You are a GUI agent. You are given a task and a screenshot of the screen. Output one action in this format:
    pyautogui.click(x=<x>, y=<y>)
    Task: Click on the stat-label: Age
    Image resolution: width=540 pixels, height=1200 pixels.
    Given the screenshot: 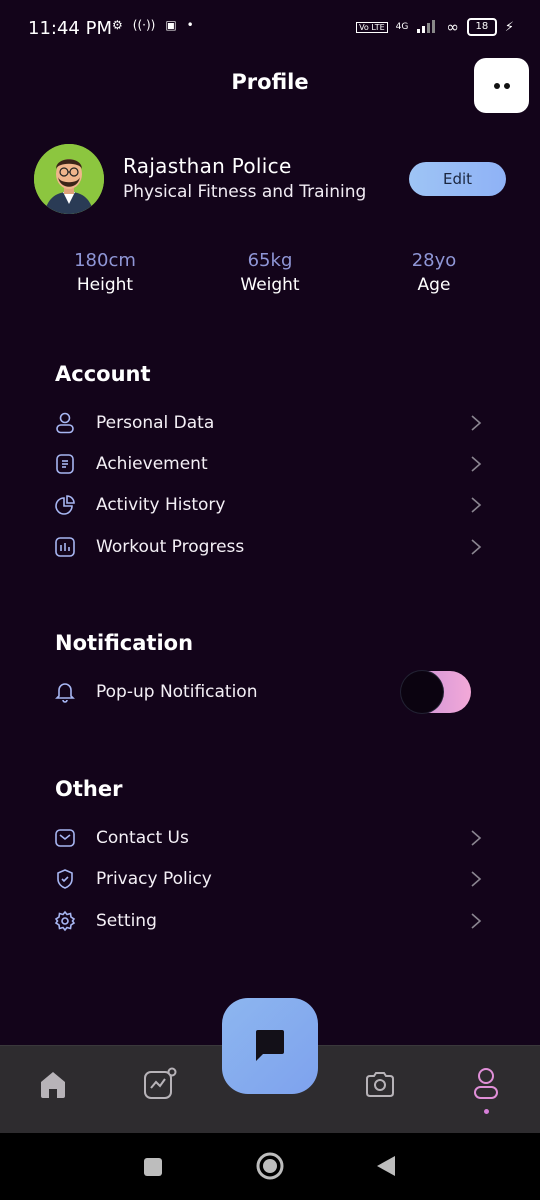 What is the action you would take?
    pyautogui.click(x=434, y=285)
    